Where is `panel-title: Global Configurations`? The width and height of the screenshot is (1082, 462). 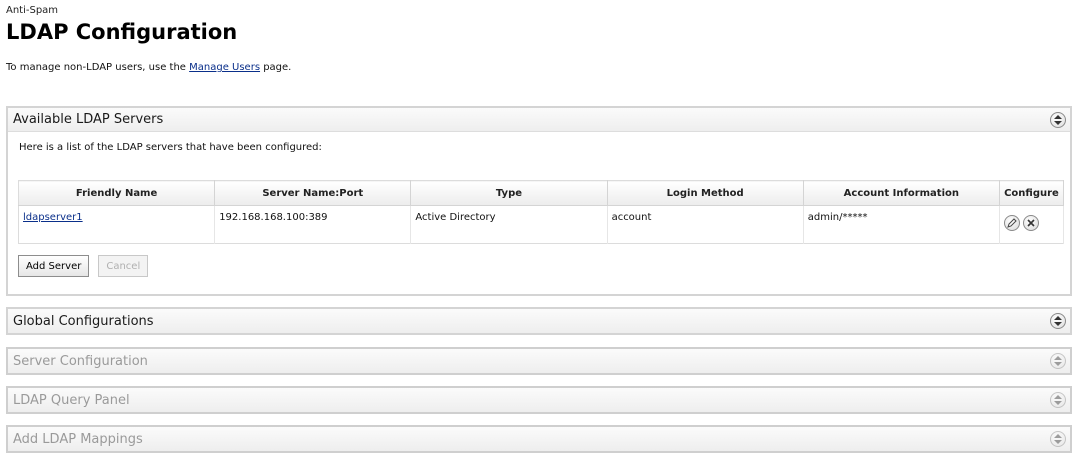
panel-title: Global Configurations is located at coordinates (83, 321).